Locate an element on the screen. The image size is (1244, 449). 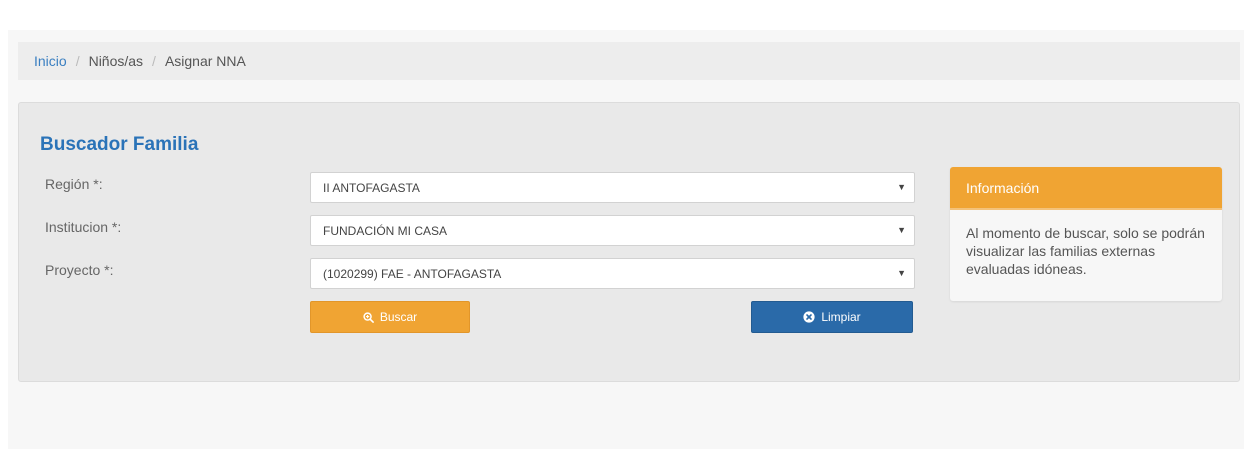
region-label: Región *: is located at coordinates (74, 184).